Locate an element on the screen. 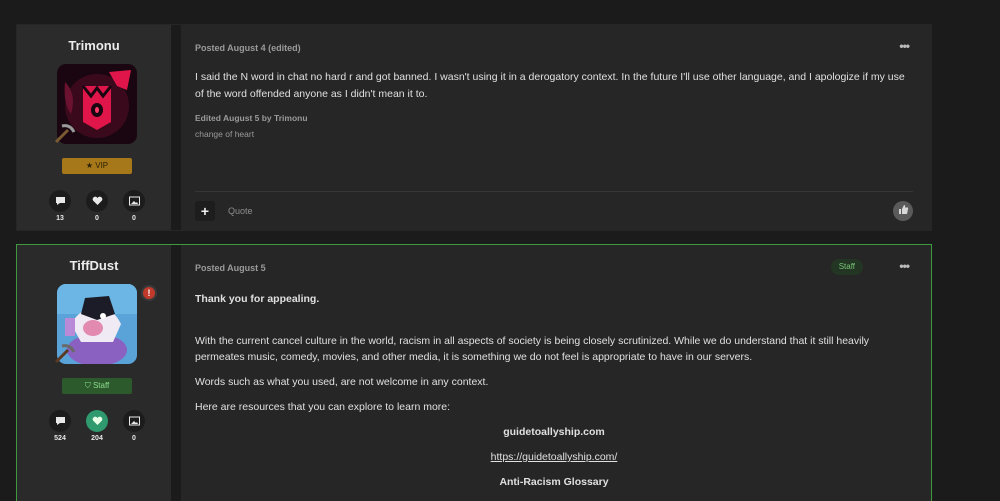  vip-badge: ★ VIP is located at coordinates (97, 166).